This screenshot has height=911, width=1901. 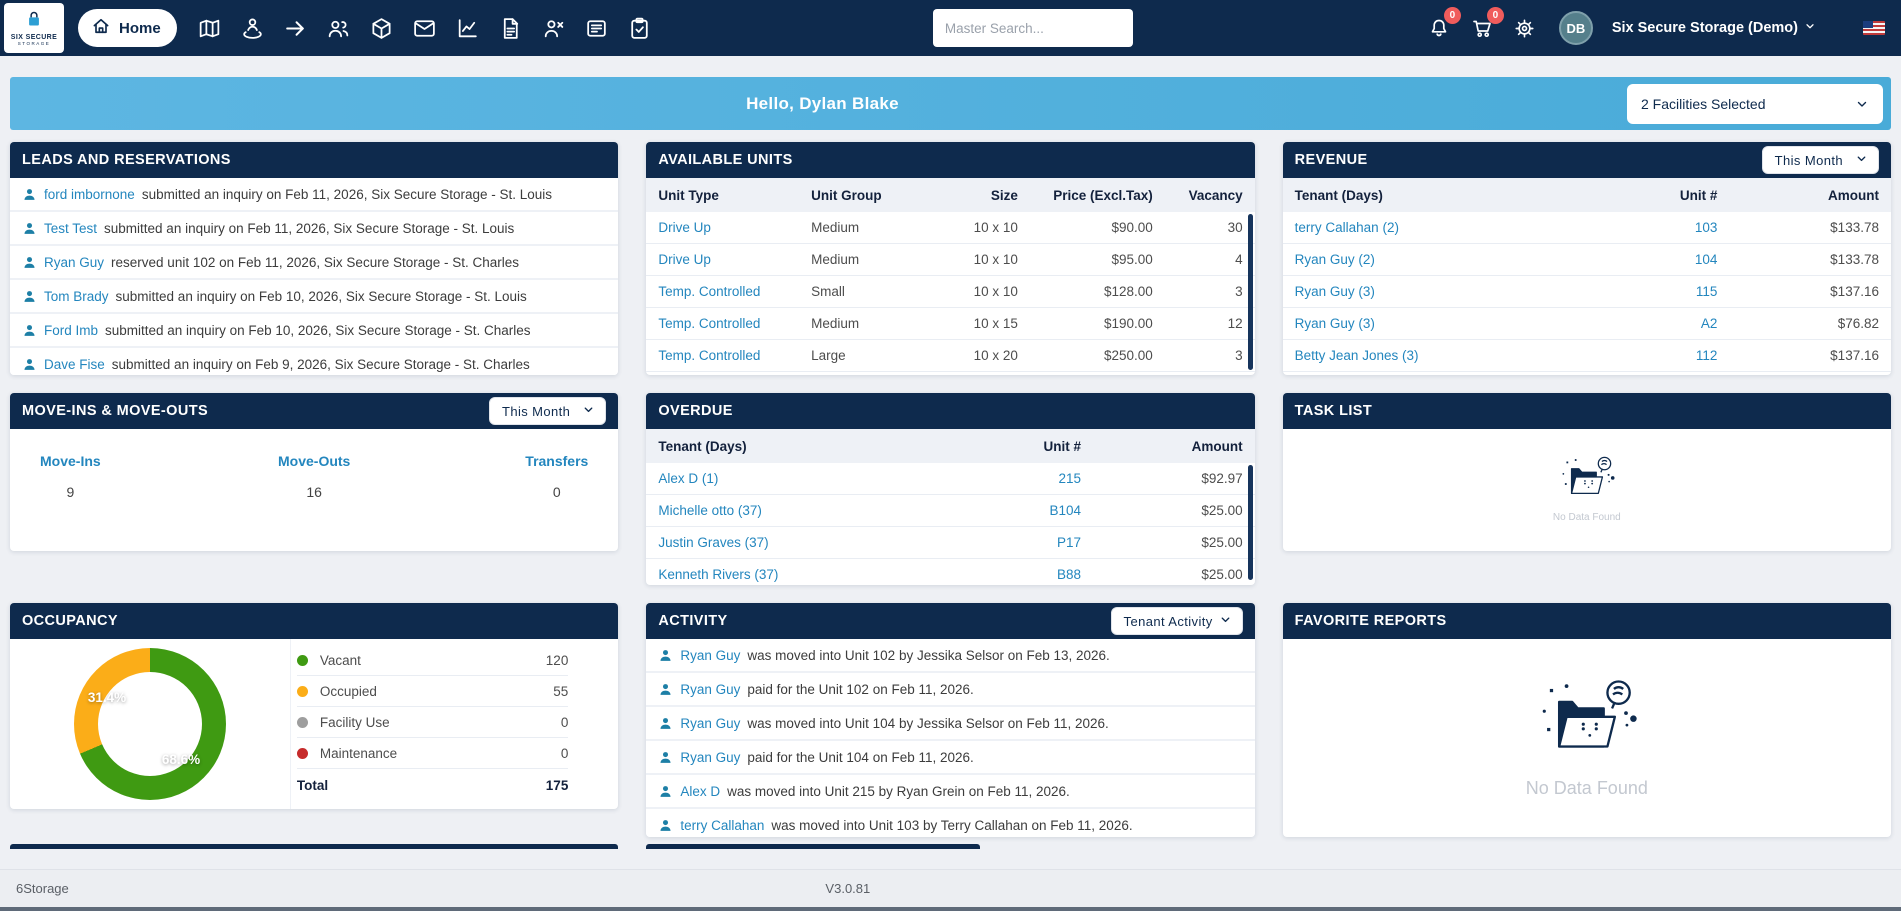 I want to click on unit-link: 104, so click(x=1655, y=259).